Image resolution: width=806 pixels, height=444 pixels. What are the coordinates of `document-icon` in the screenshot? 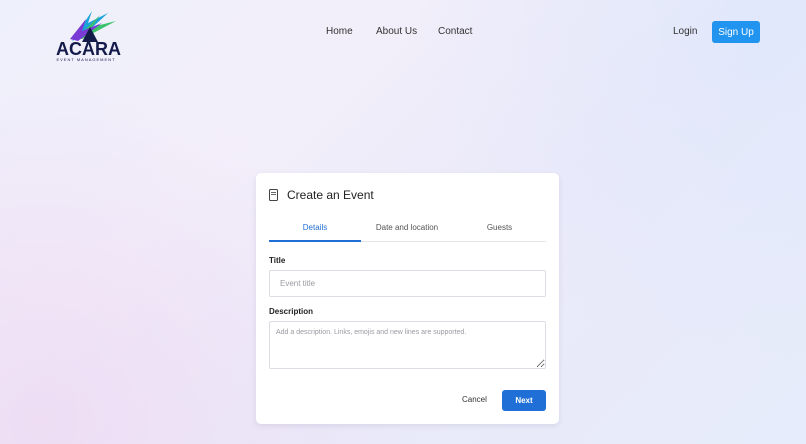 It's located at (273, 195).